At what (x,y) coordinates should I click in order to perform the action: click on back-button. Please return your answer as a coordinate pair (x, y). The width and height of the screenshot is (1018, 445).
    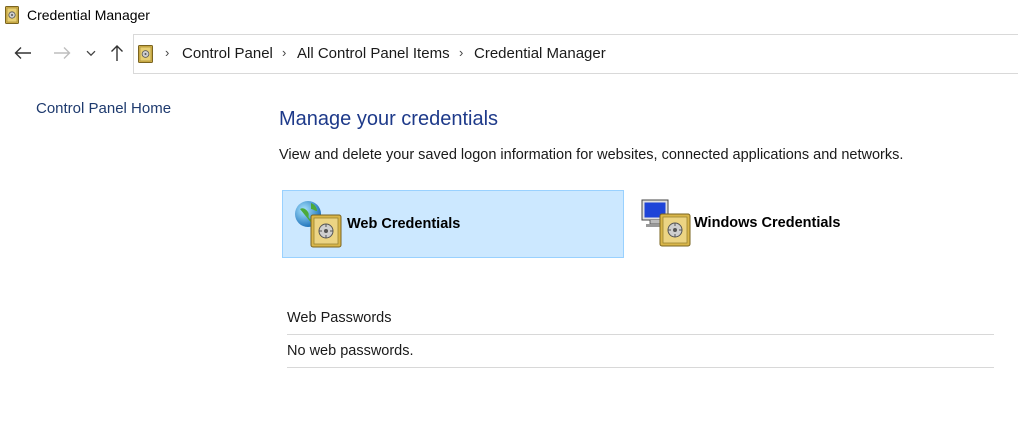
    Looking at the image, I should click on (23, 53).